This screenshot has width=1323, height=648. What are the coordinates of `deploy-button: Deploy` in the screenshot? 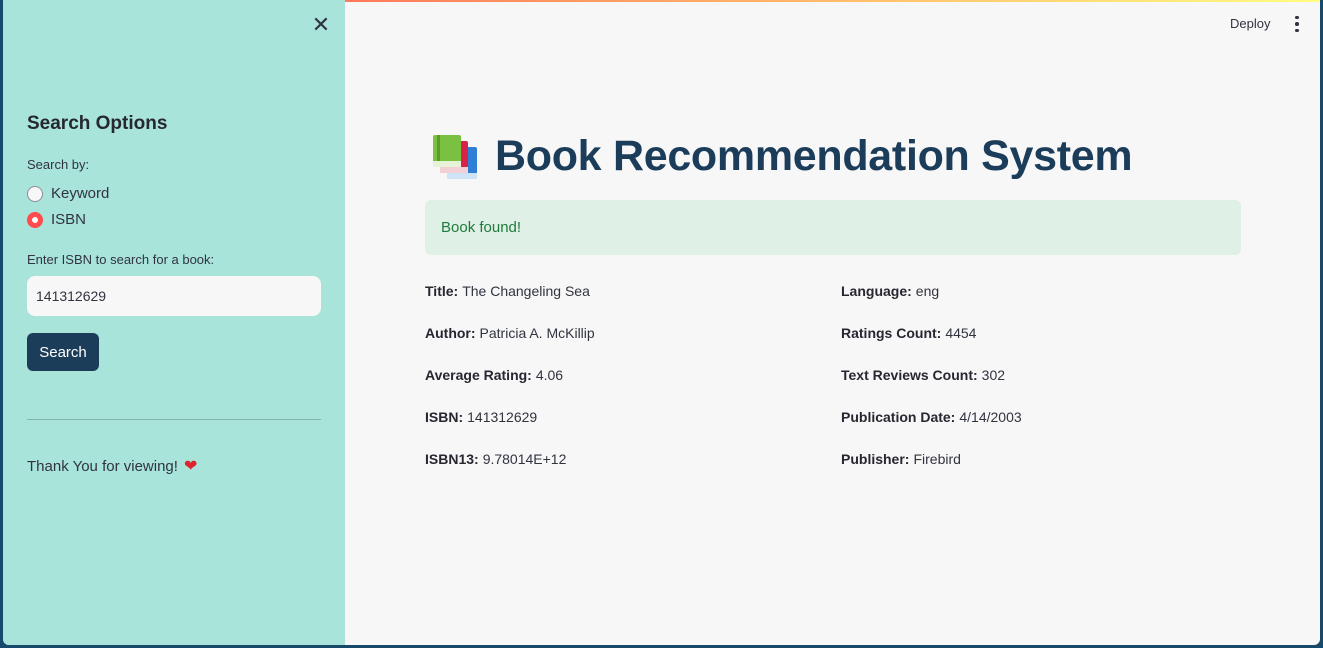 It's located at (1250, 23).